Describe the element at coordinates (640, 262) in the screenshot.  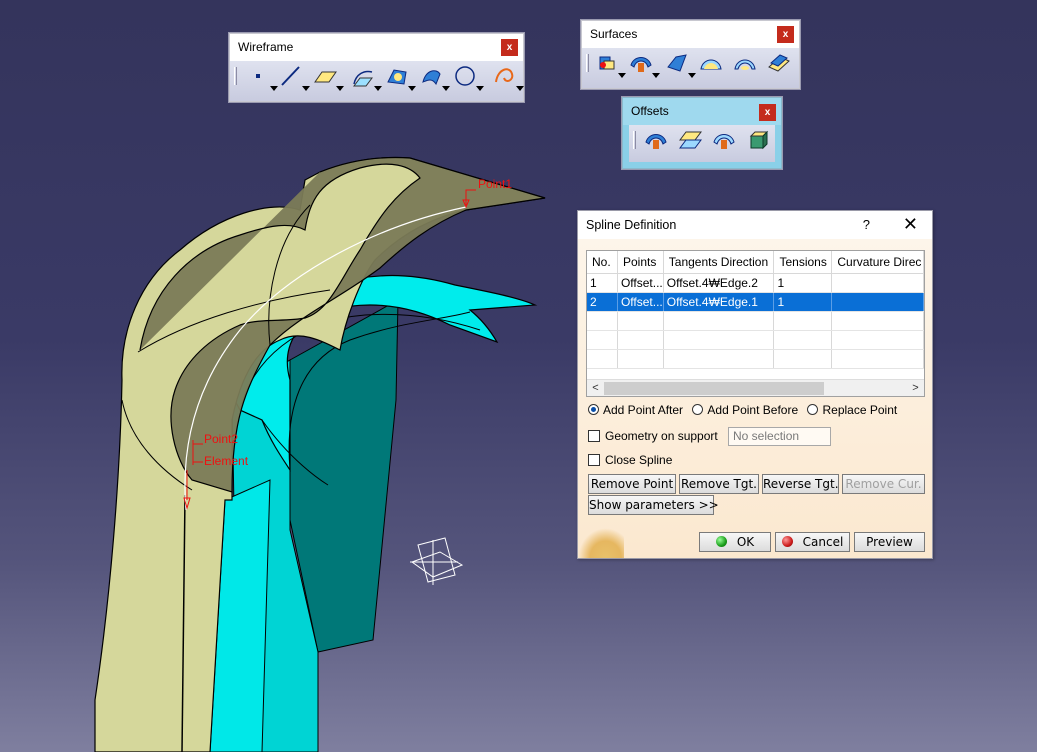
I see `column-header-points: Points` at that location.